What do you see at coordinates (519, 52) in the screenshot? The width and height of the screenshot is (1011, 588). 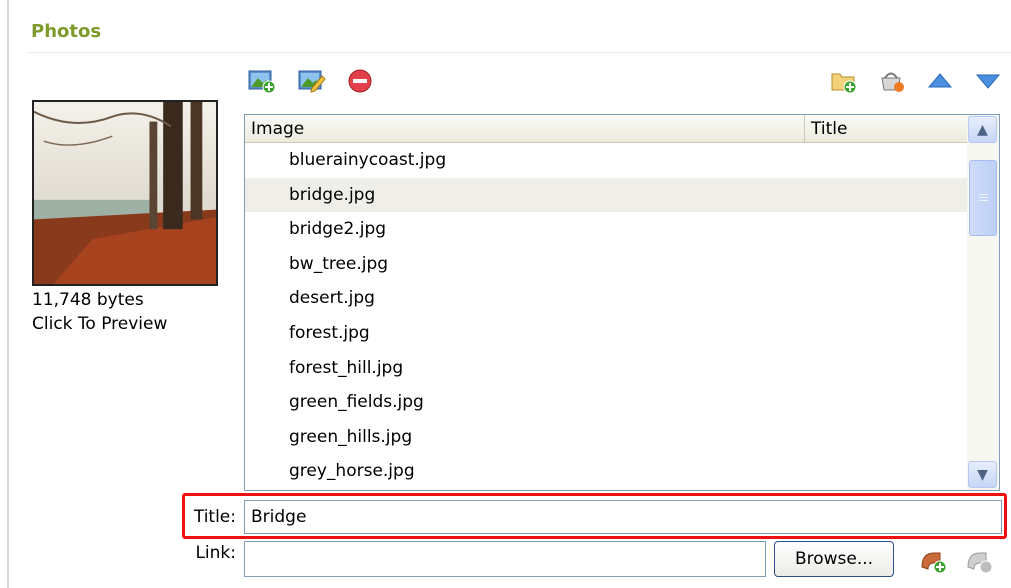 I see `section-rule` at bounding box center [519, 52].